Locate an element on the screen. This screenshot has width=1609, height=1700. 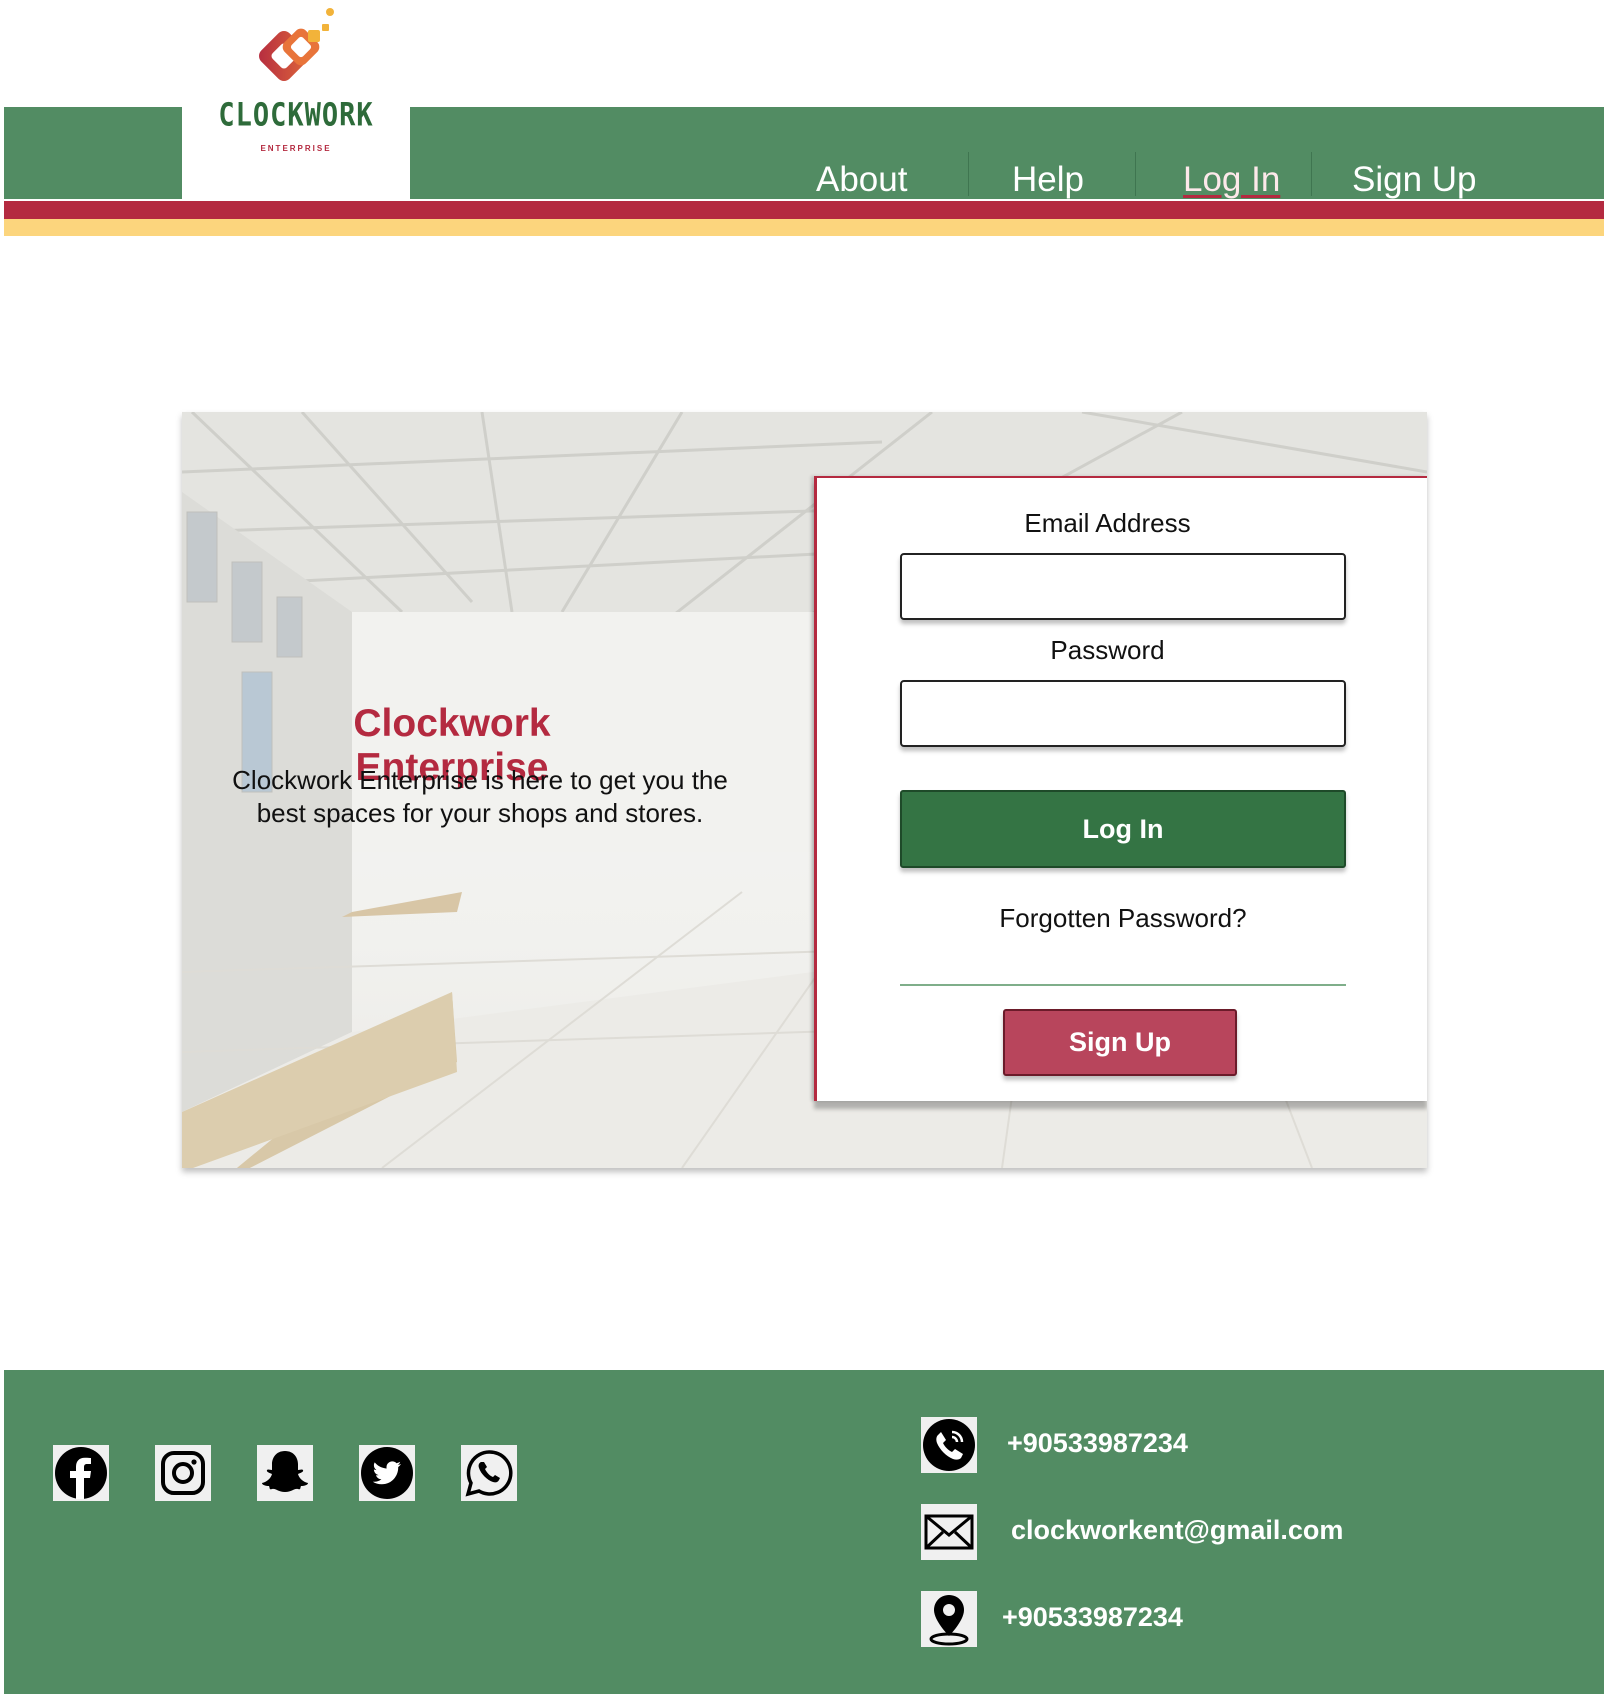
phone-icon is located at coordinates (949, 1445).